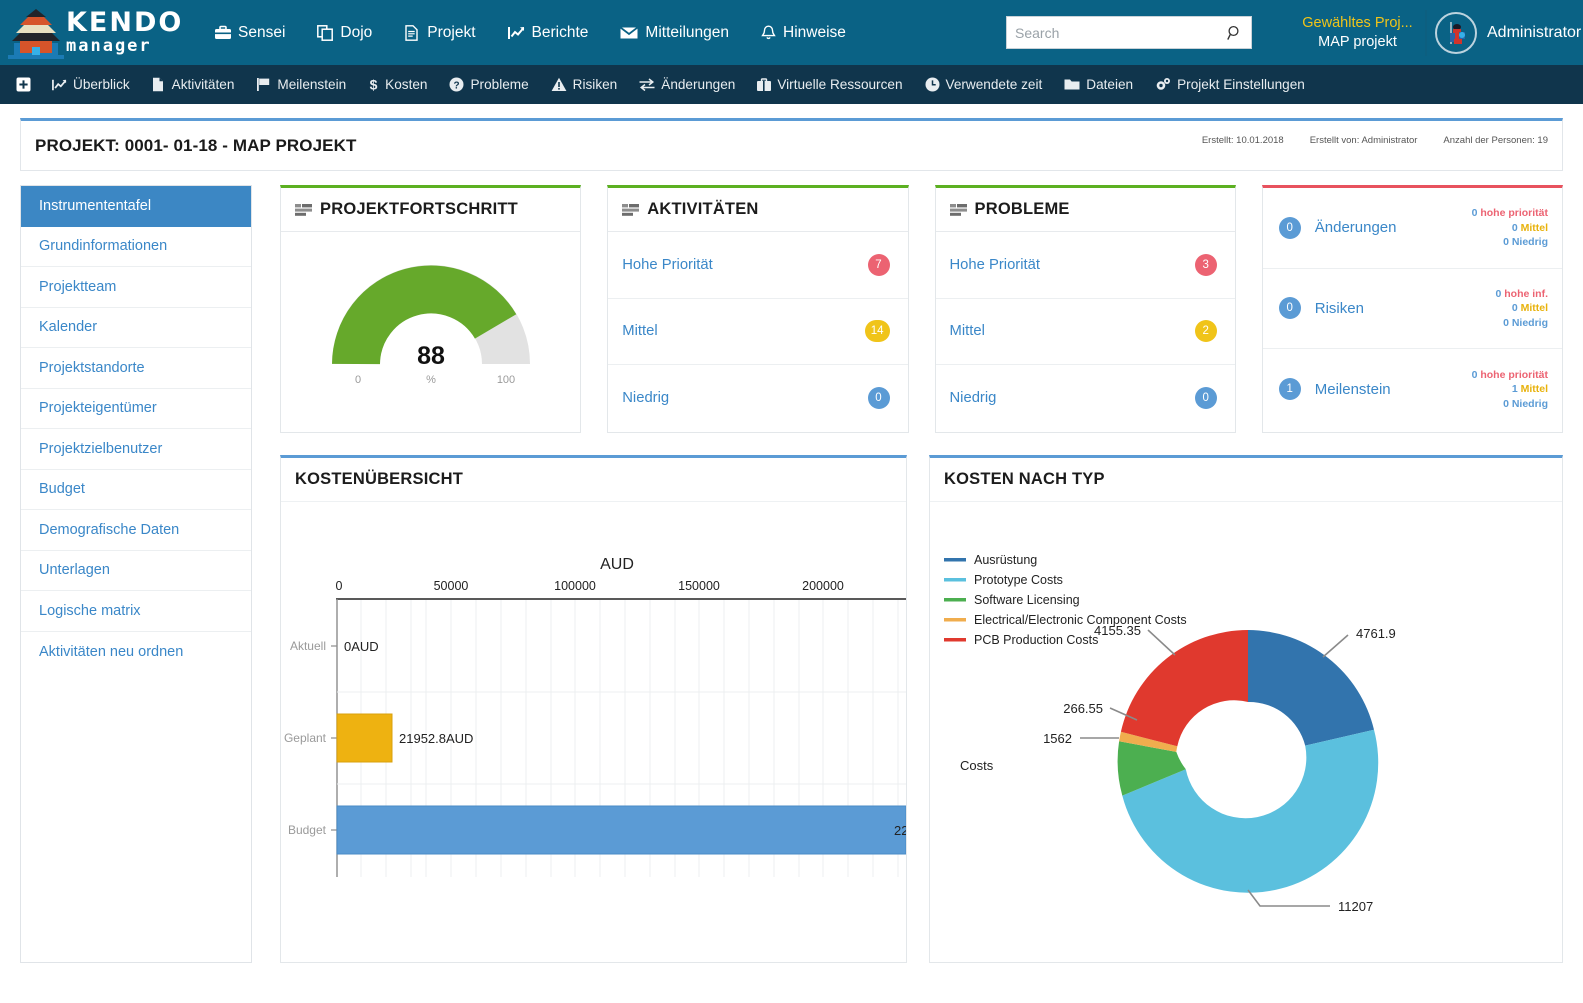  I want to click on chart-line-icon, so click(515, 32).